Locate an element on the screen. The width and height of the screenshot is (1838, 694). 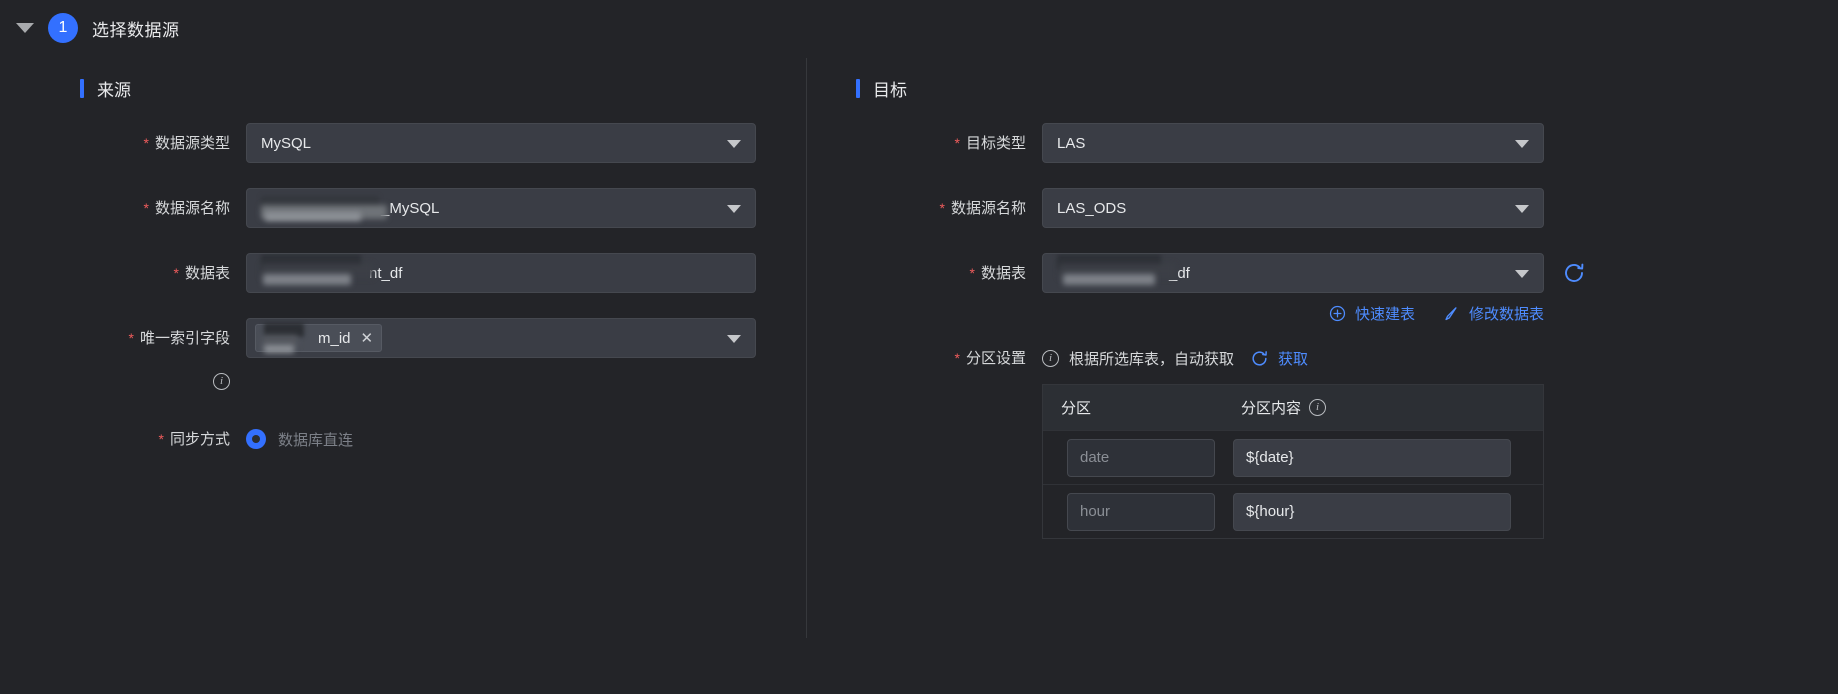
source-sync-mode-control: 数据库直连 is located at coordinates (299, 439).